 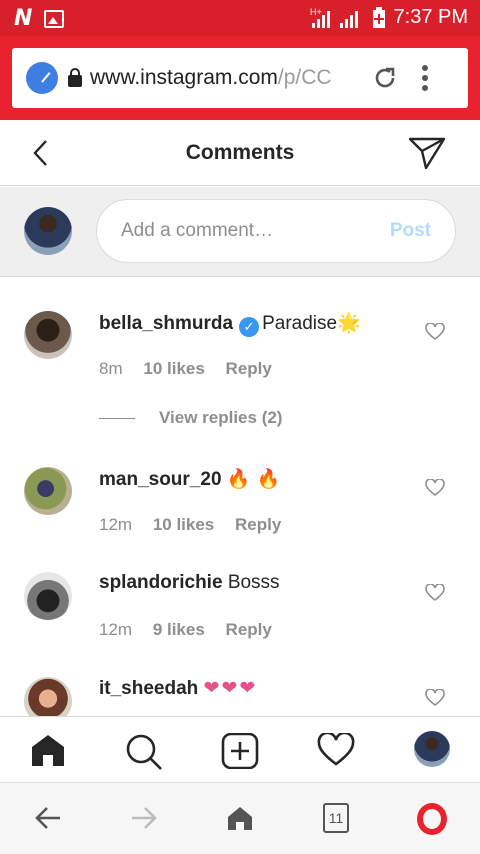 What do you see at coordinates (144, 752) in the screenshot?
I see `search-icon` at bounding box center [144, 752].